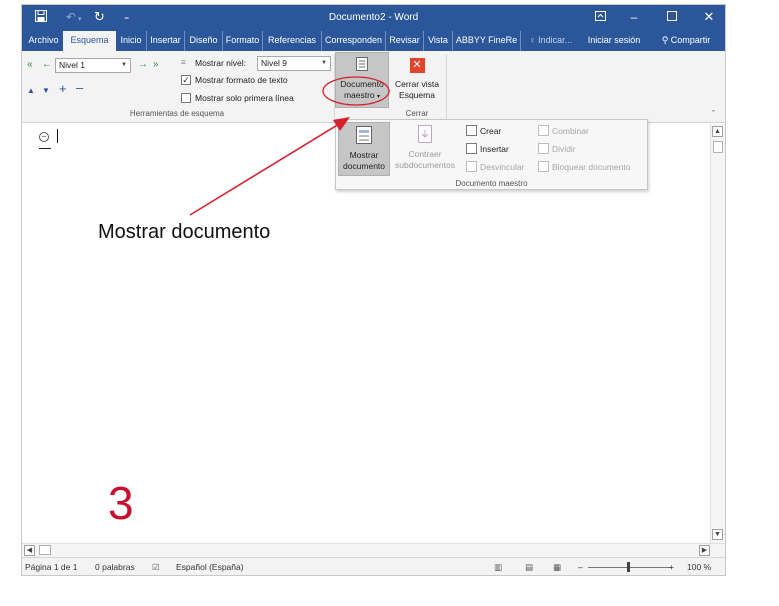  Describe the element at coordinates (291, 41) in the screenshot. I see `tab-referencias: Referencias` at that location.